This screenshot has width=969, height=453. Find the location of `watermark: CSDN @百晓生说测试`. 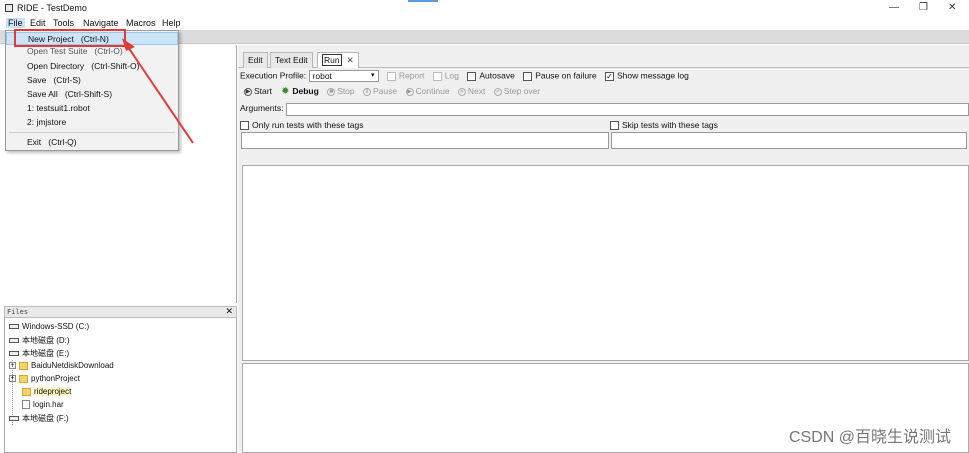

watermark: CSDN @百晓生说测试 is located at coordinates (869, 437).